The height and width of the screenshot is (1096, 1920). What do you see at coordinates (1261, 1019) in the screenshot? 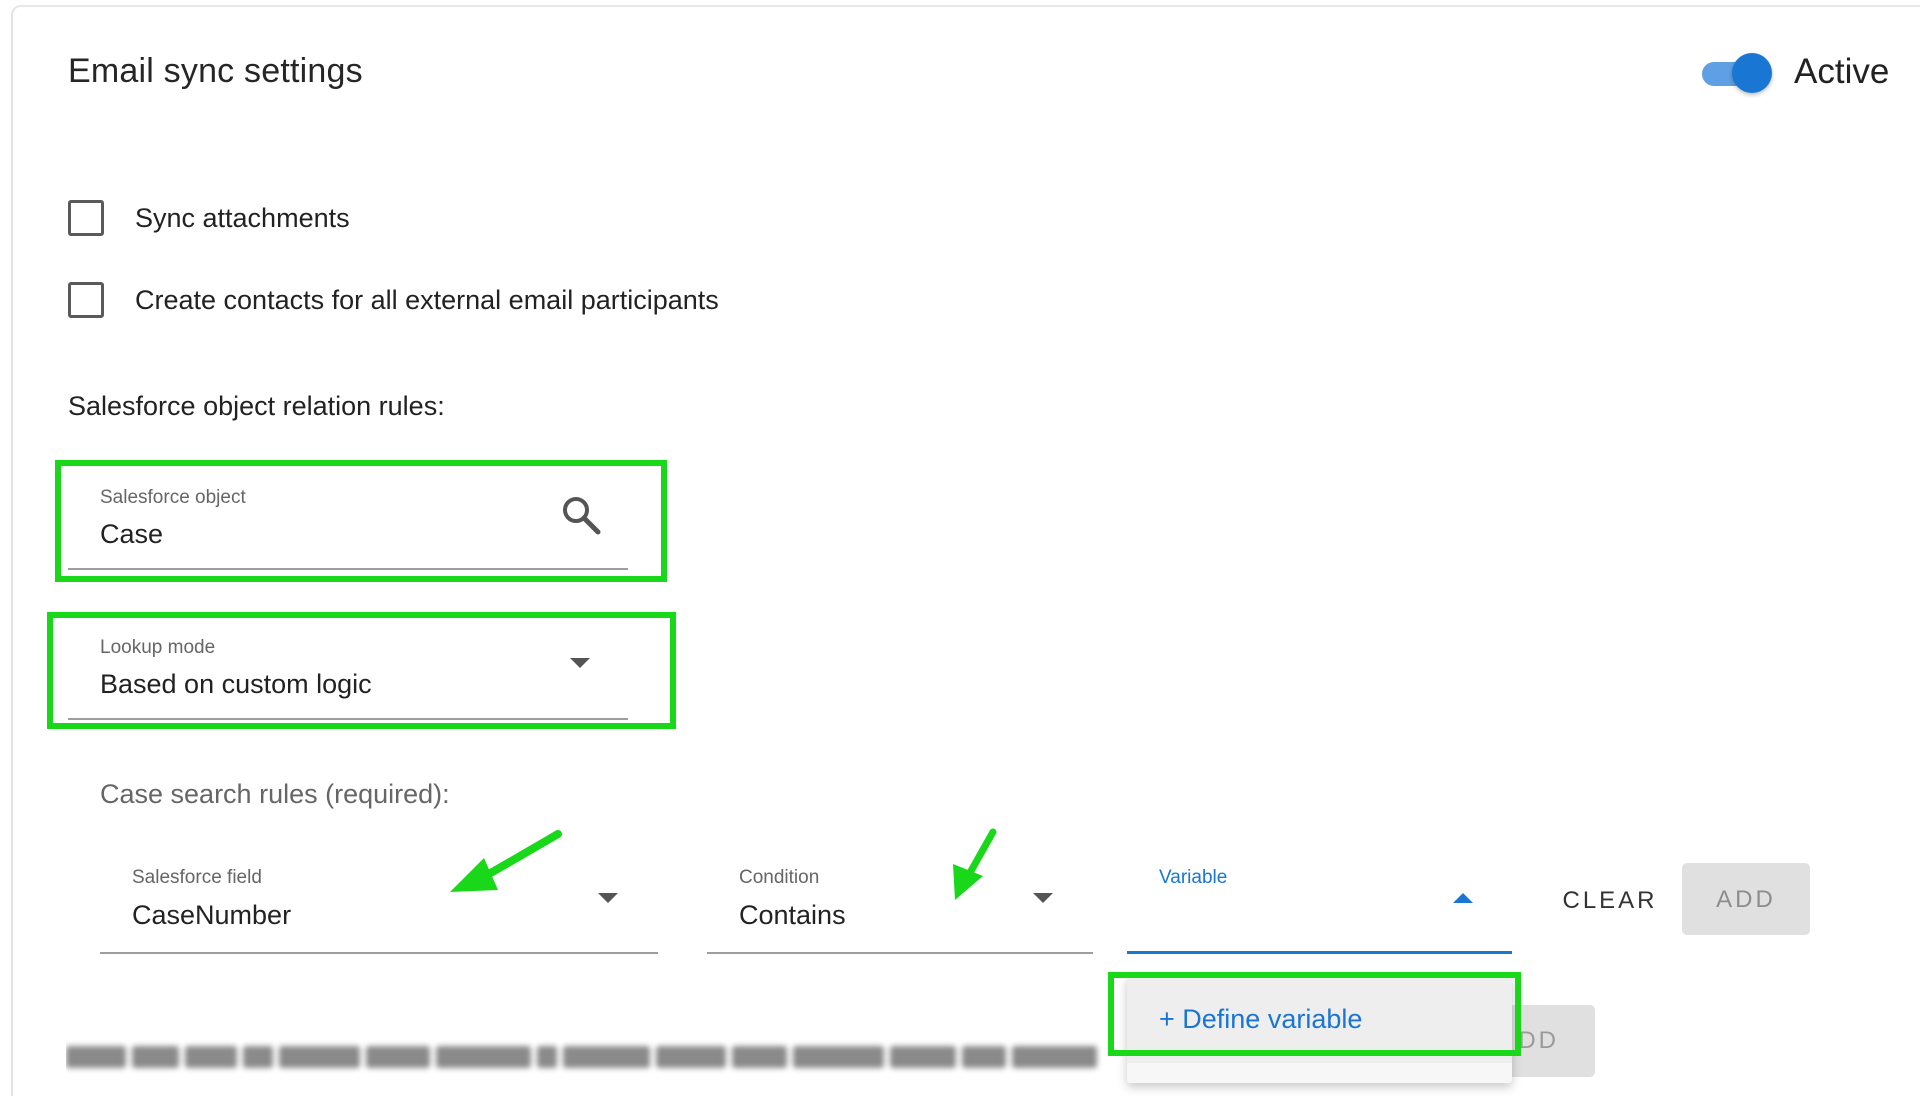
I see `define-variable-label: + Define variable` at bounding box center [1261, 1019].